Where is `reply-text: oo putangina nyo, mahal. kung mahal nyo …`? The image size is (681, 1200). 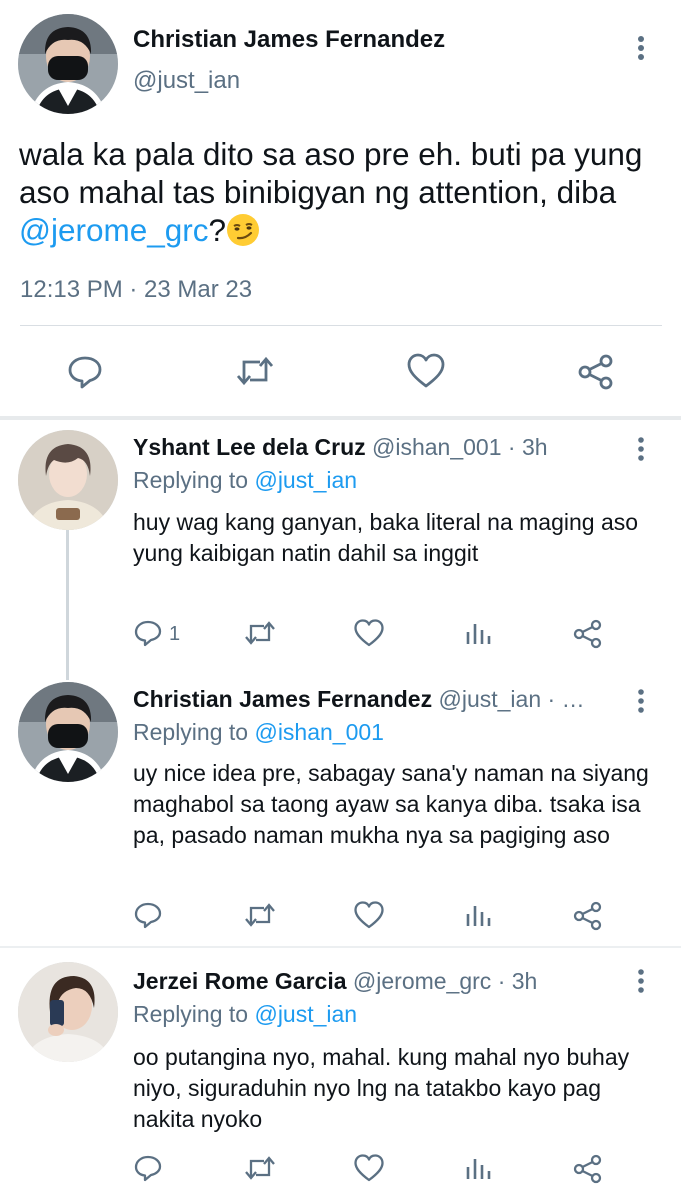
reply-text: oo putangina nyo, mahal. kung mahal nyo … is located at coordinates (381, 1088).